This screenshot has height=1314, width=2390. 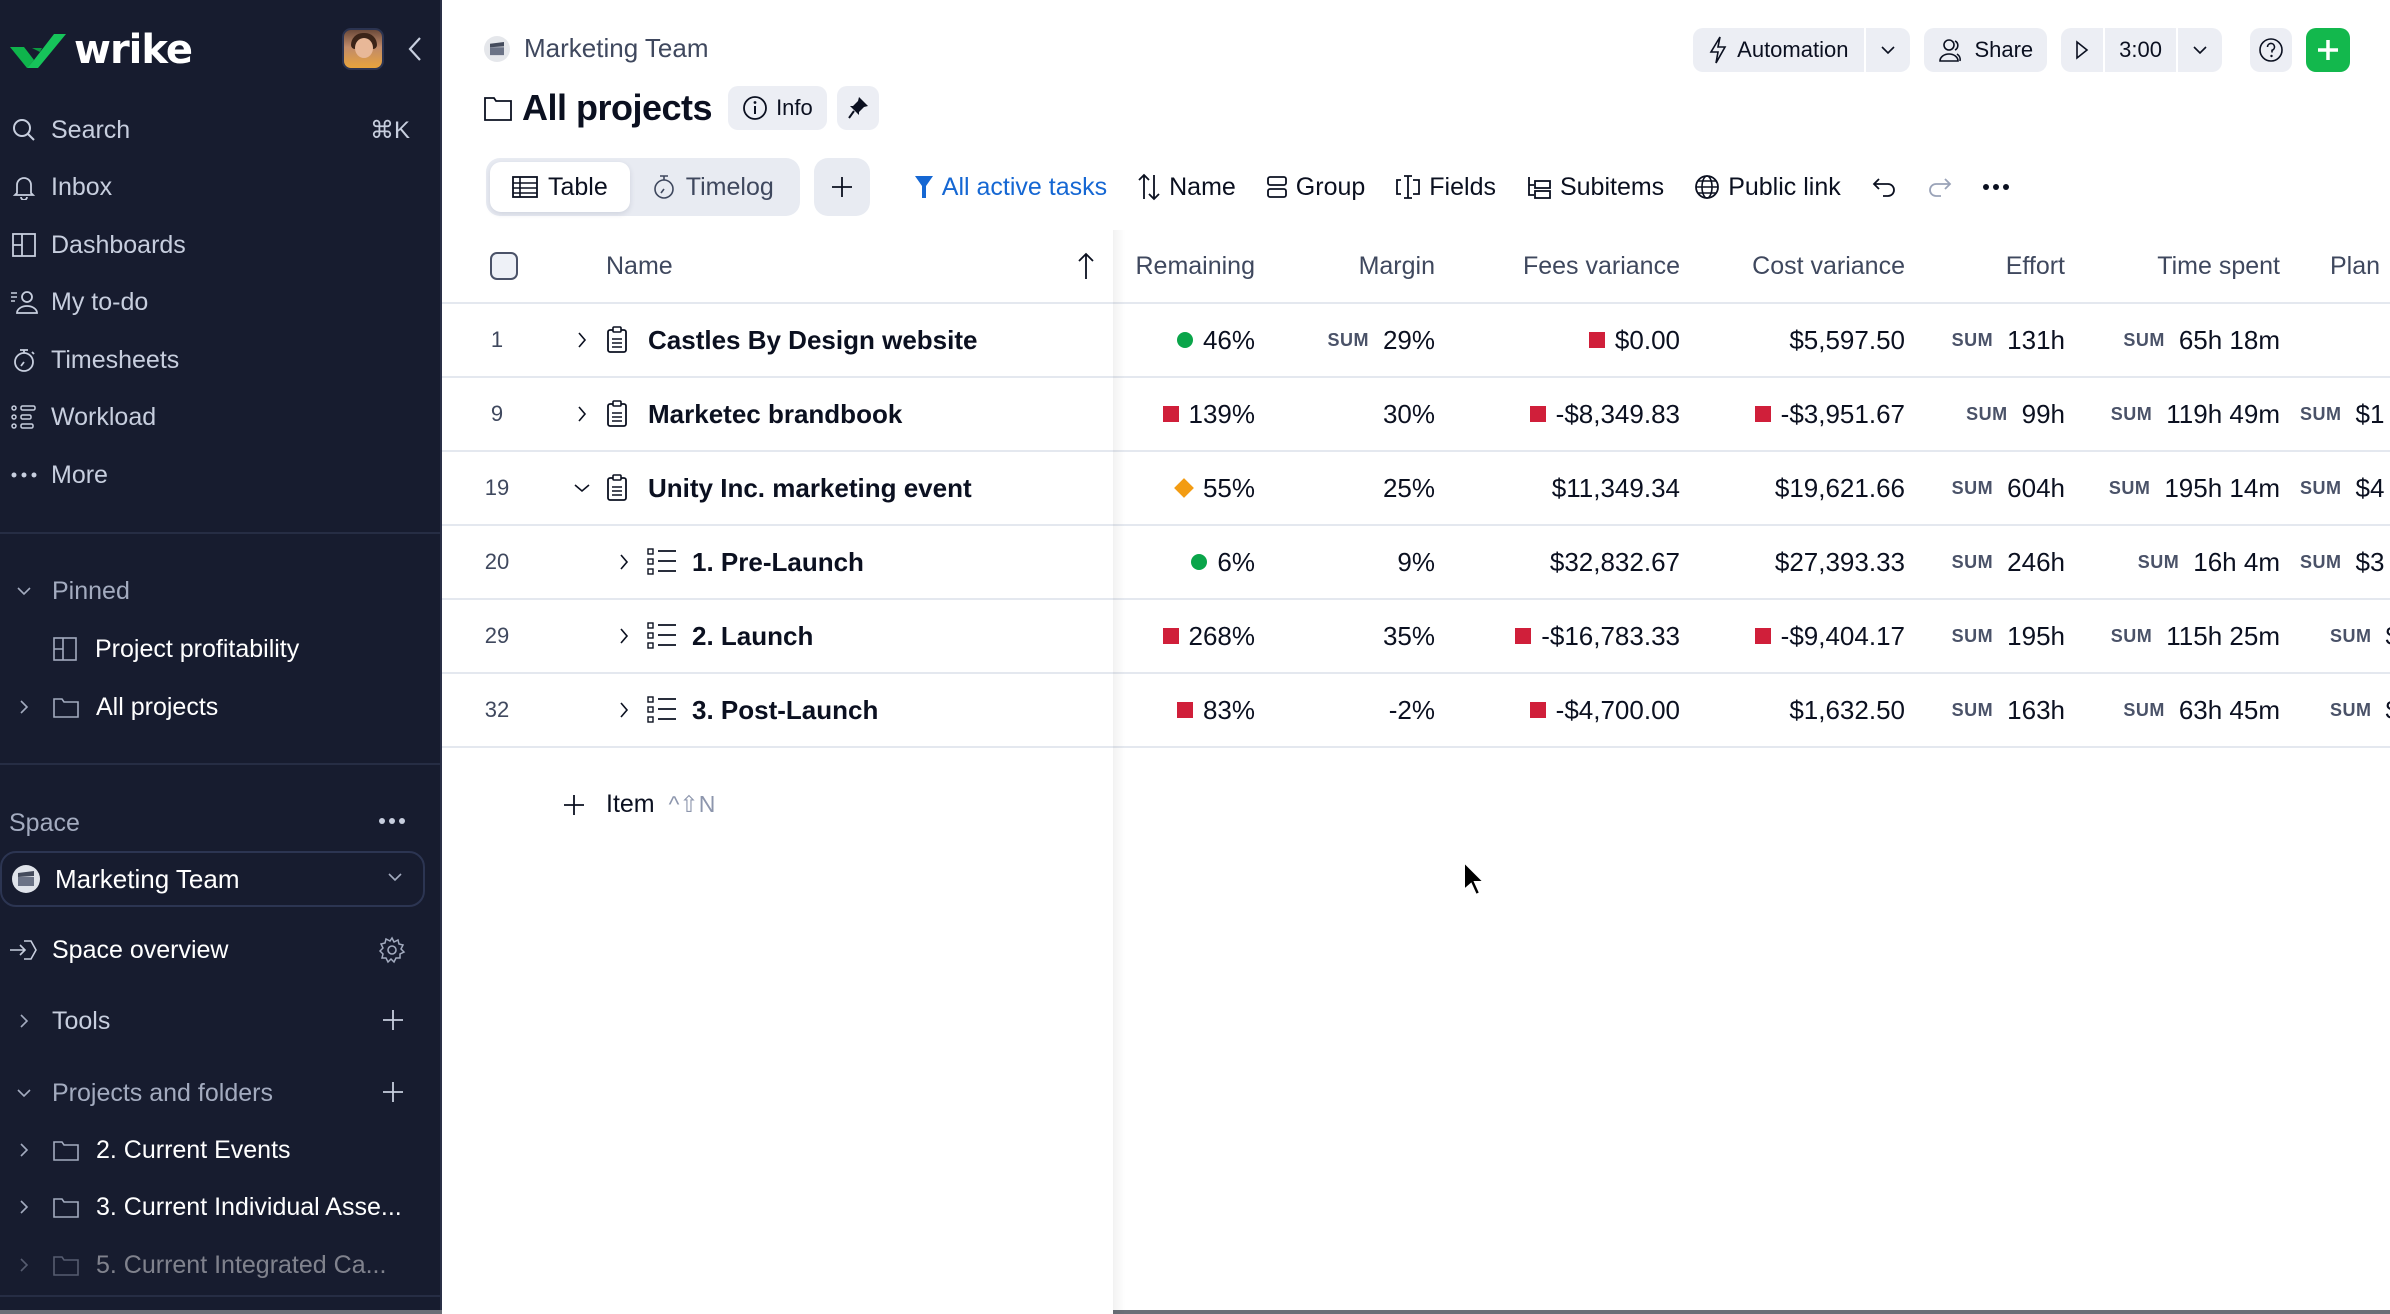 What do you see at coordinates (1345, 636) in the screenshot?
I see `cell-margin: 35%` at bounding box center [1345, 636].